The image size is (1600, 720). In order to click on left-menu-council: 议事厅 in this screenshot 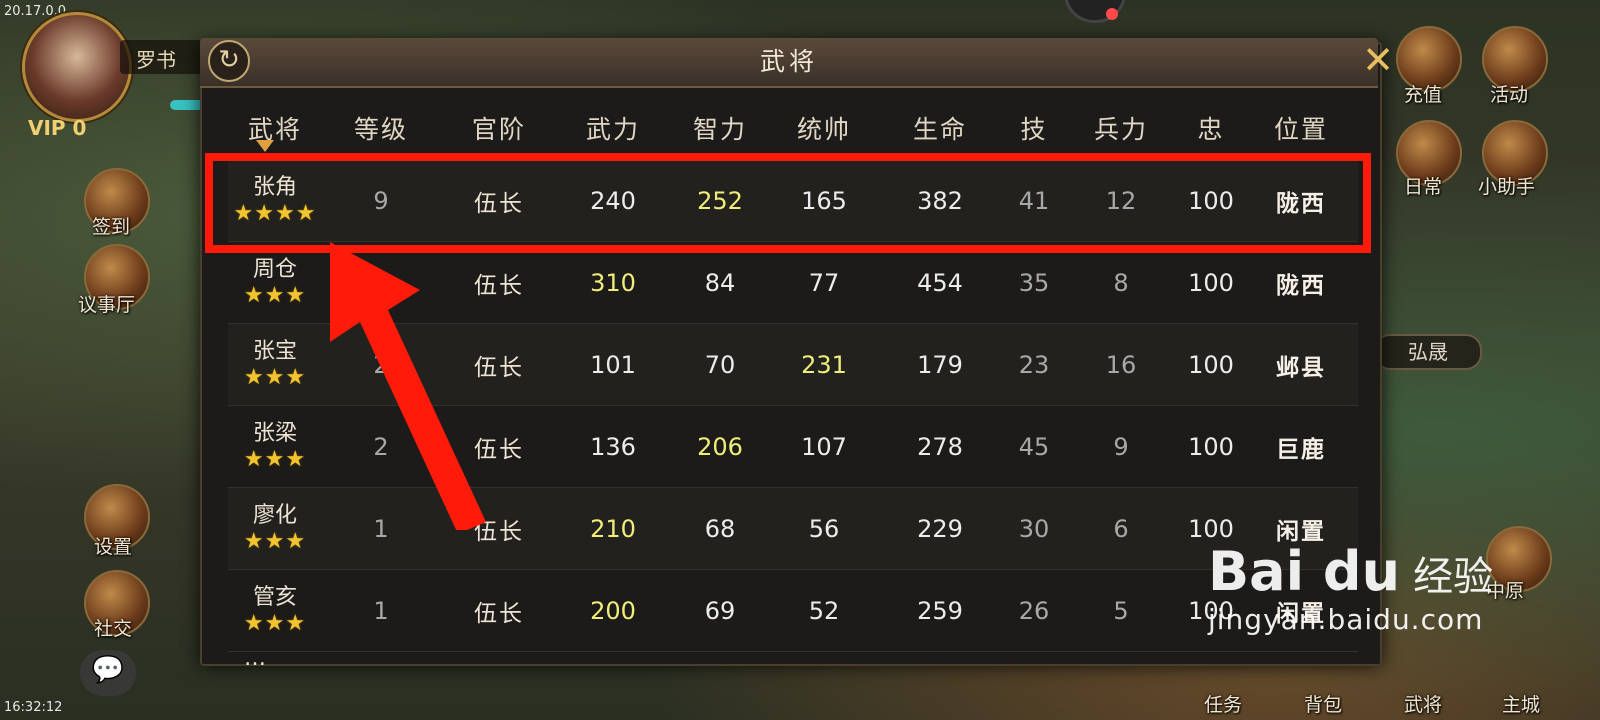, I will do `click(106, 303)`.